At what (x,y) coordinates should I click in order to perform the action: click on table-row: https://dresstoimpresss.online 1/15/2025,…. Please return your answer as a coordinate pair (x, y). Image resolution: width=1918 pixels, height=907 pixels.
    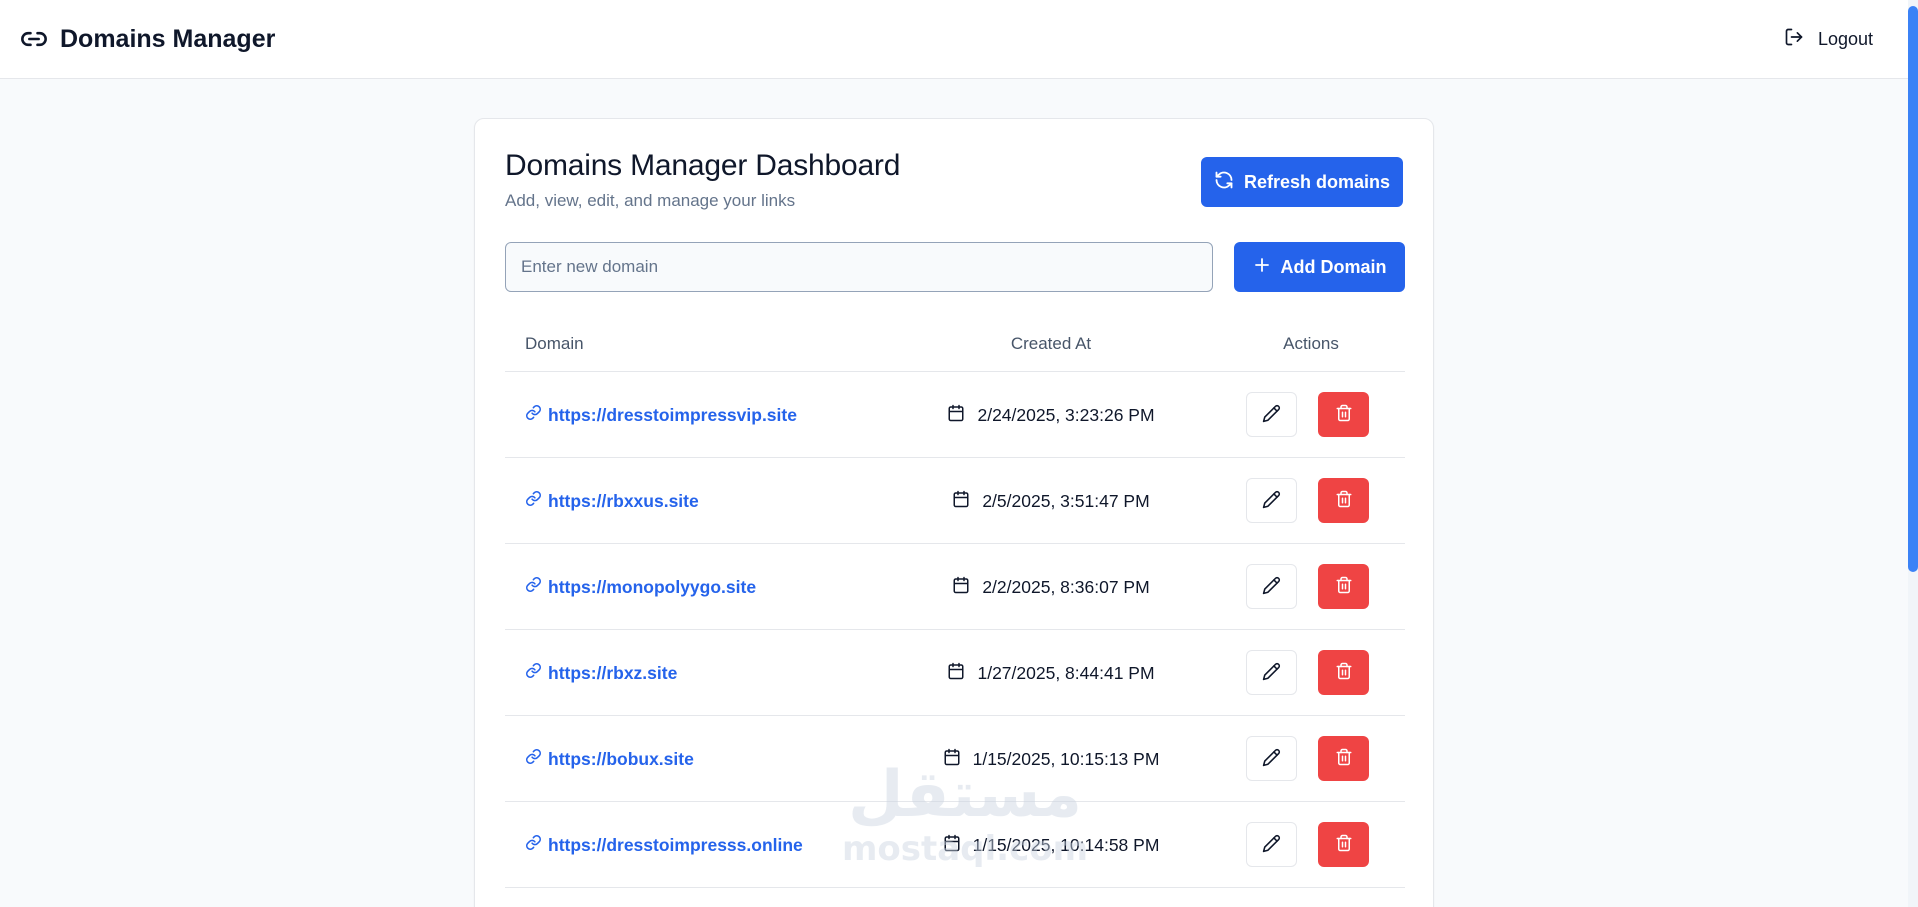
    Looking at the image, I should click on (955, 845).